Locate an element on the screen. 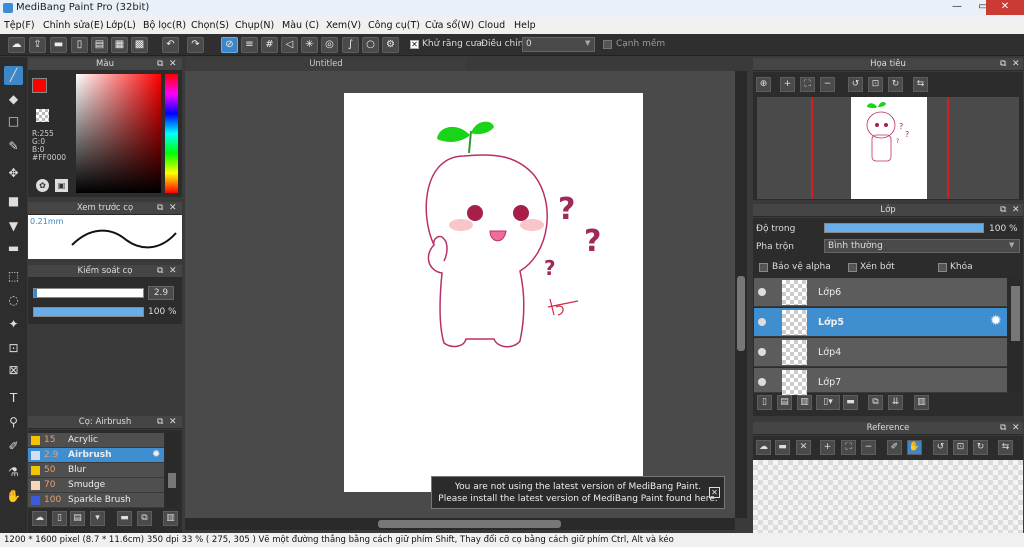  move-tool-icon: ✥ is located at coordinates (13, 173).